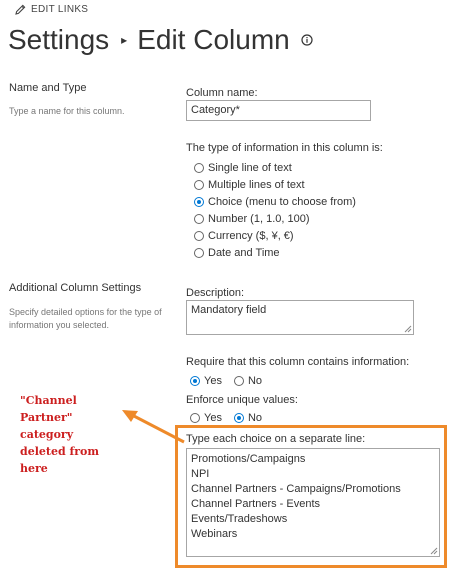 The width and height of the screenshot is (450, 571). Describe the element at coordinates (75, 288) in the screenshot. I see `additional-settings-title: Additional Column Settings` at that location.